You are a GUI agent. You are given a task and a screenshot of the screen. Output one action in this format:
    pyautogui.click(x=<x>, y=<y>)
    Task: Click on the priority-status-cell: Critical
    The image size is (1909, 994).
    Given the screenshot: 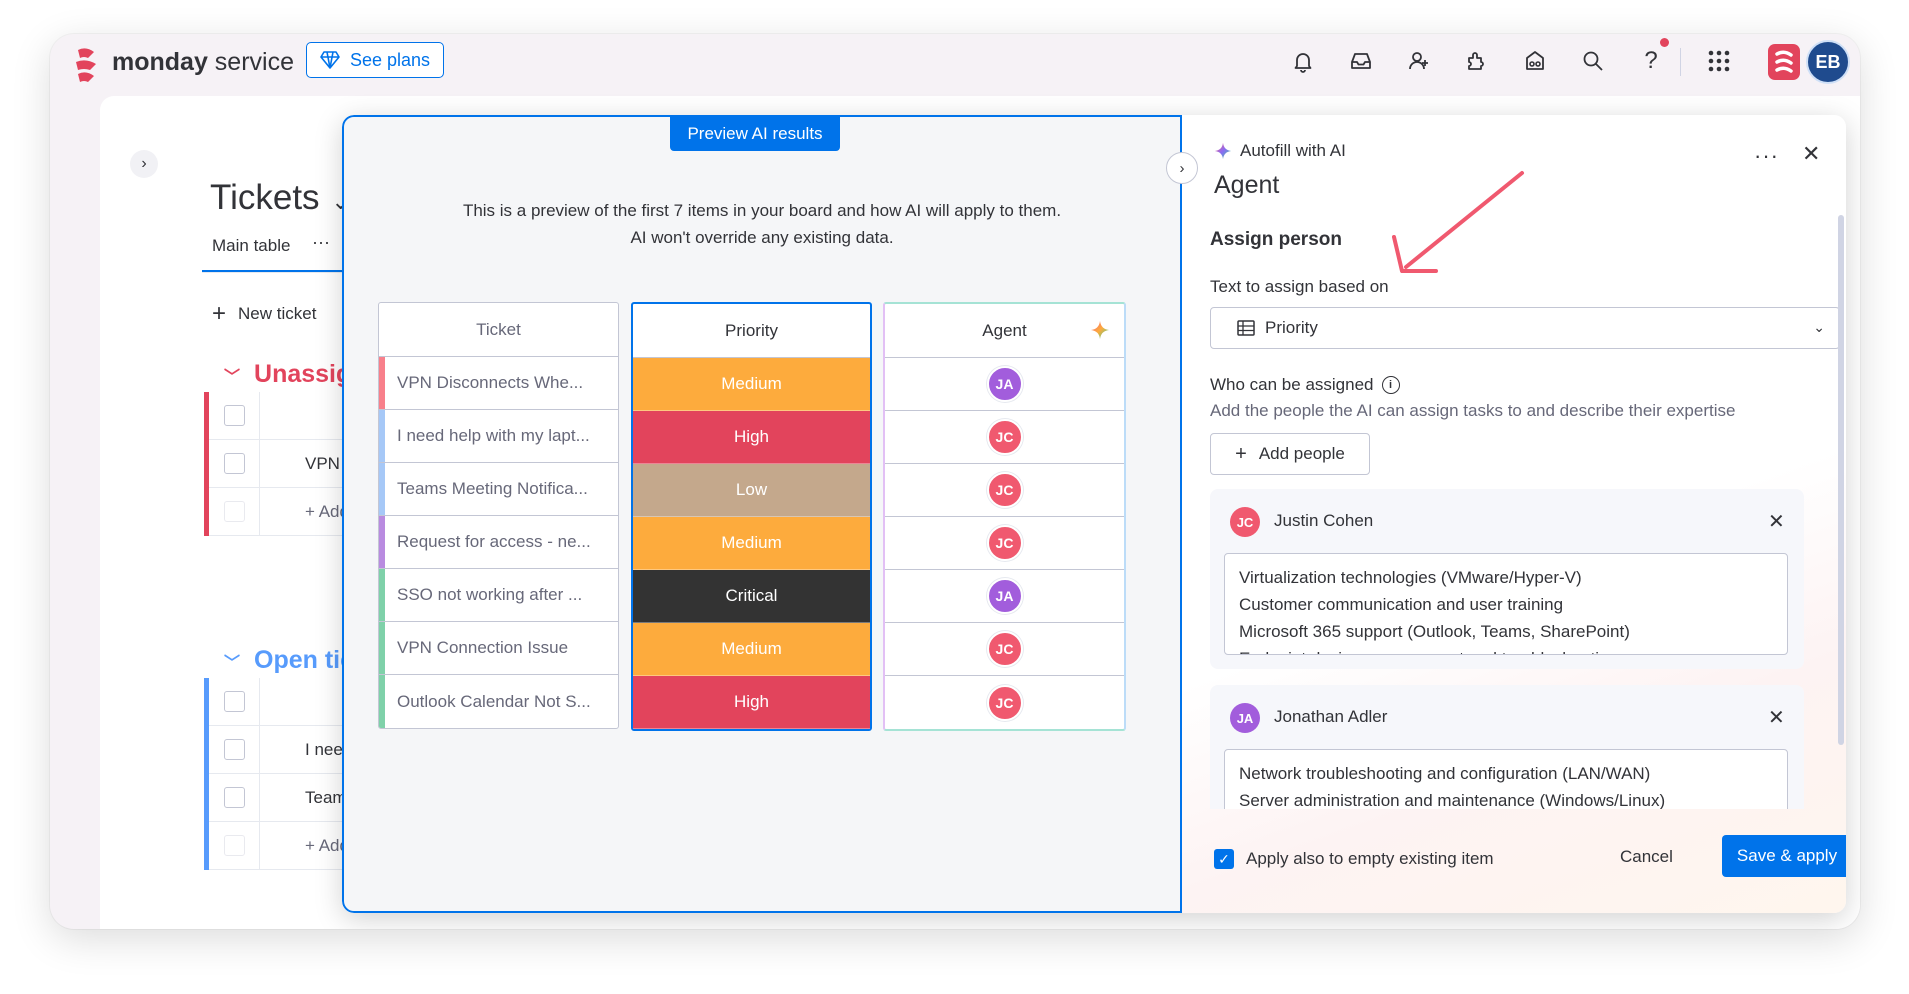 What is the action you would take?
    pyautogui.click(x=751, y=596)
    